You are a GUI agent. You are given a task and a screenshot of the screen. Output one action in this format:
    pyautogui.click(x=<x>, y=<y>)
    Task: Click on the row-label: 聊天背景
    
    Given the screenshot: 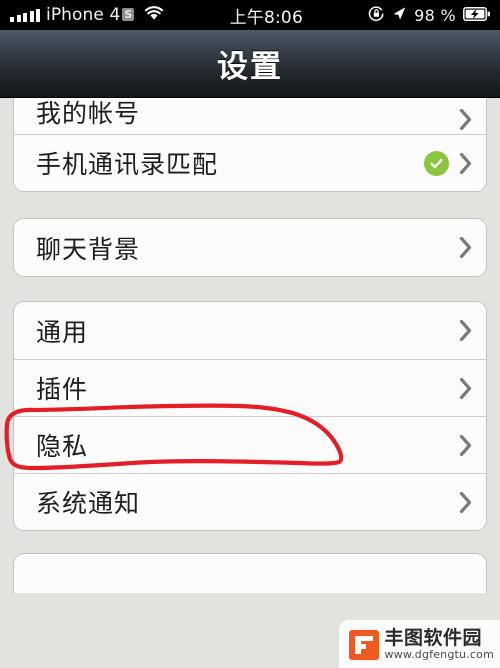 What is the action you would take?
    pyautogui.click(x=88, y=249)
    